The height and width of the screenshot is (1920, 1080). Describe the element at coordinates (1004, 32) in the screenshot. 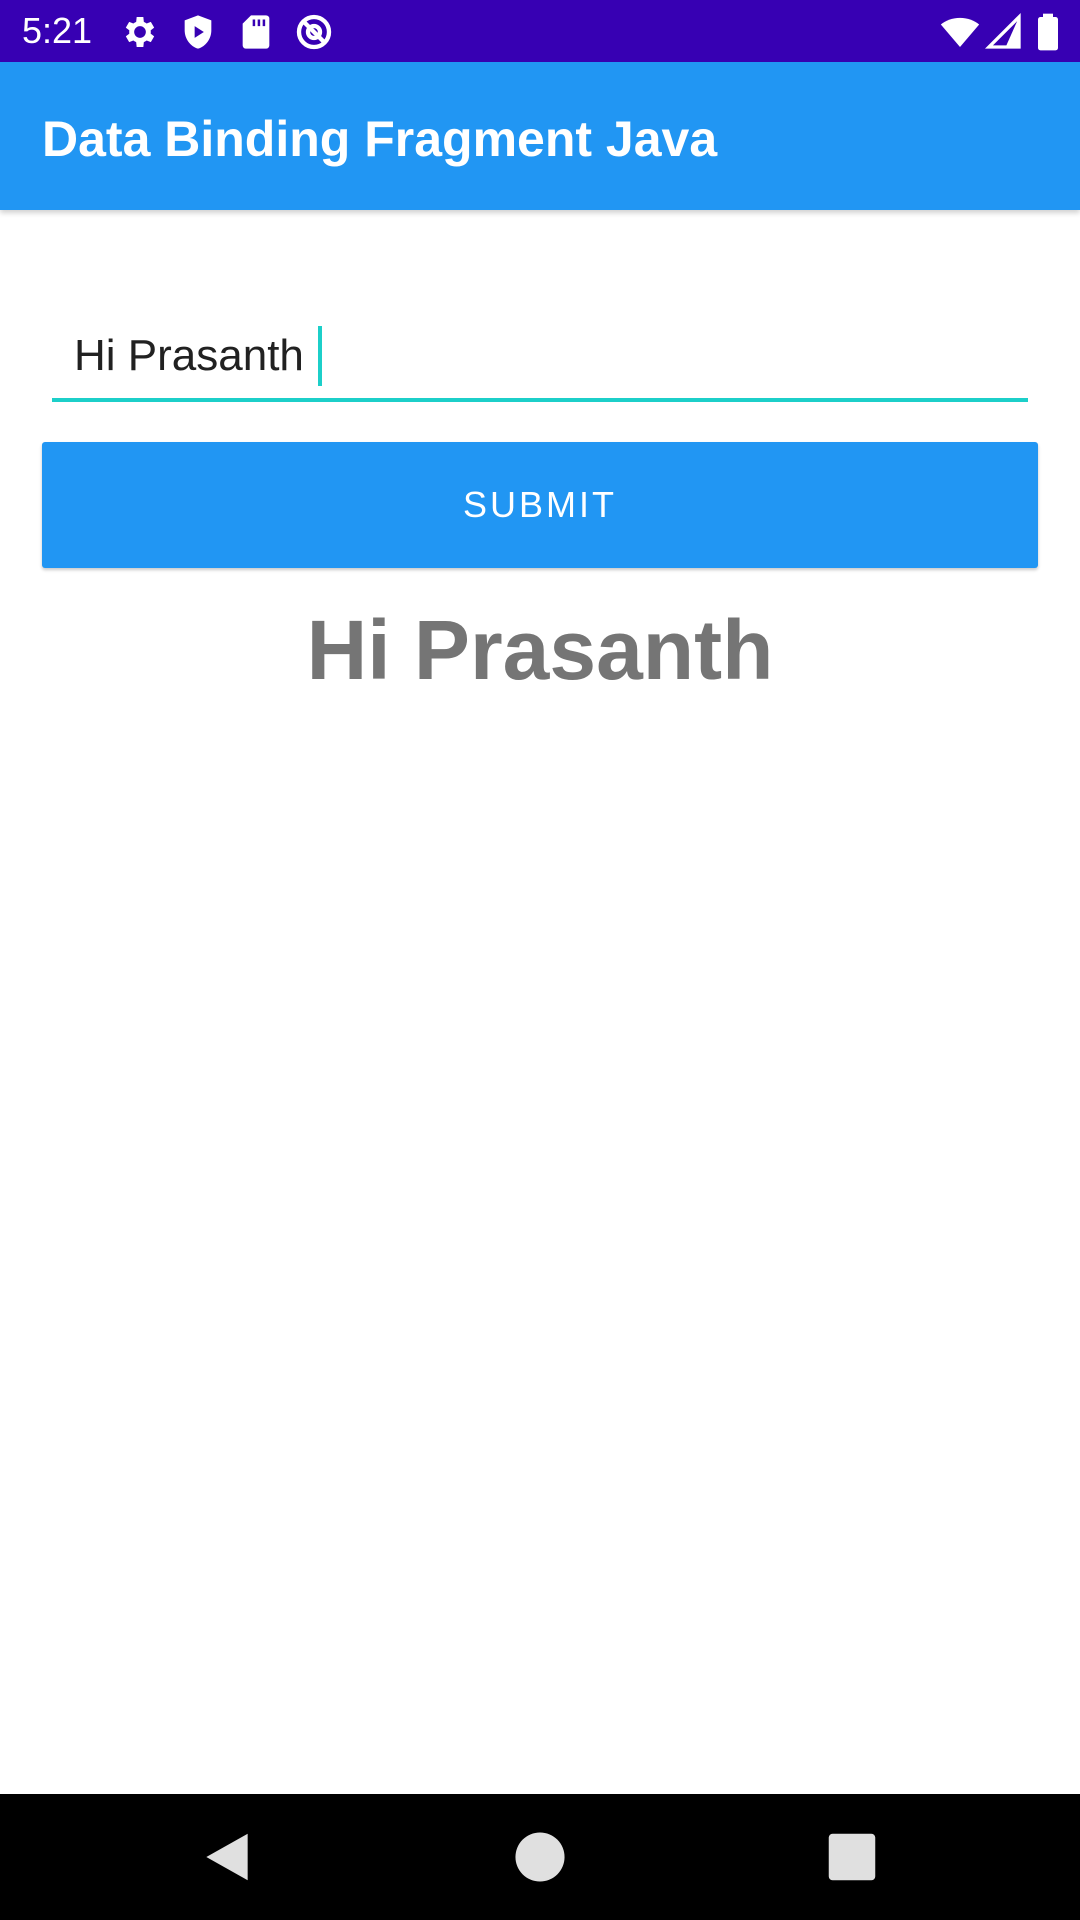

I see `signal-icon` at that location.